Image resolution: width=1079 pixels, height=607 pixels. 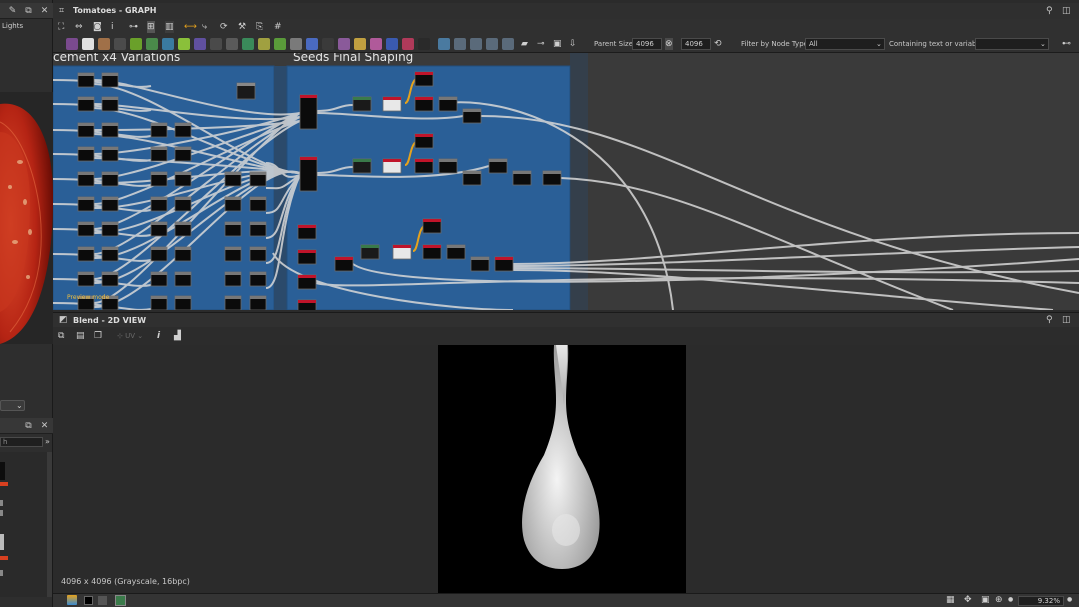 I want to click on pin-node-icon, so click(x=508, y=44).